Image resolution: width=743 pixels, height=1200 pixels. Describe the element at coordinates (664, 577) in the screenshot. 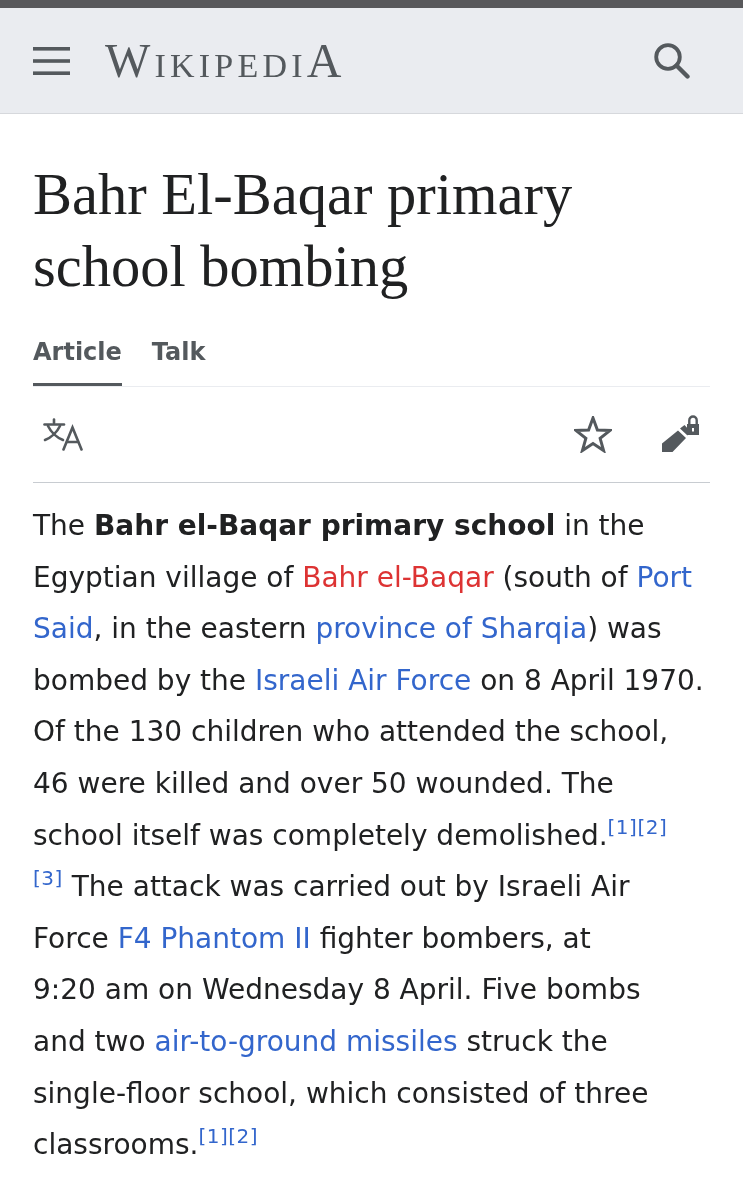

I see `article-link: Port` at that location.